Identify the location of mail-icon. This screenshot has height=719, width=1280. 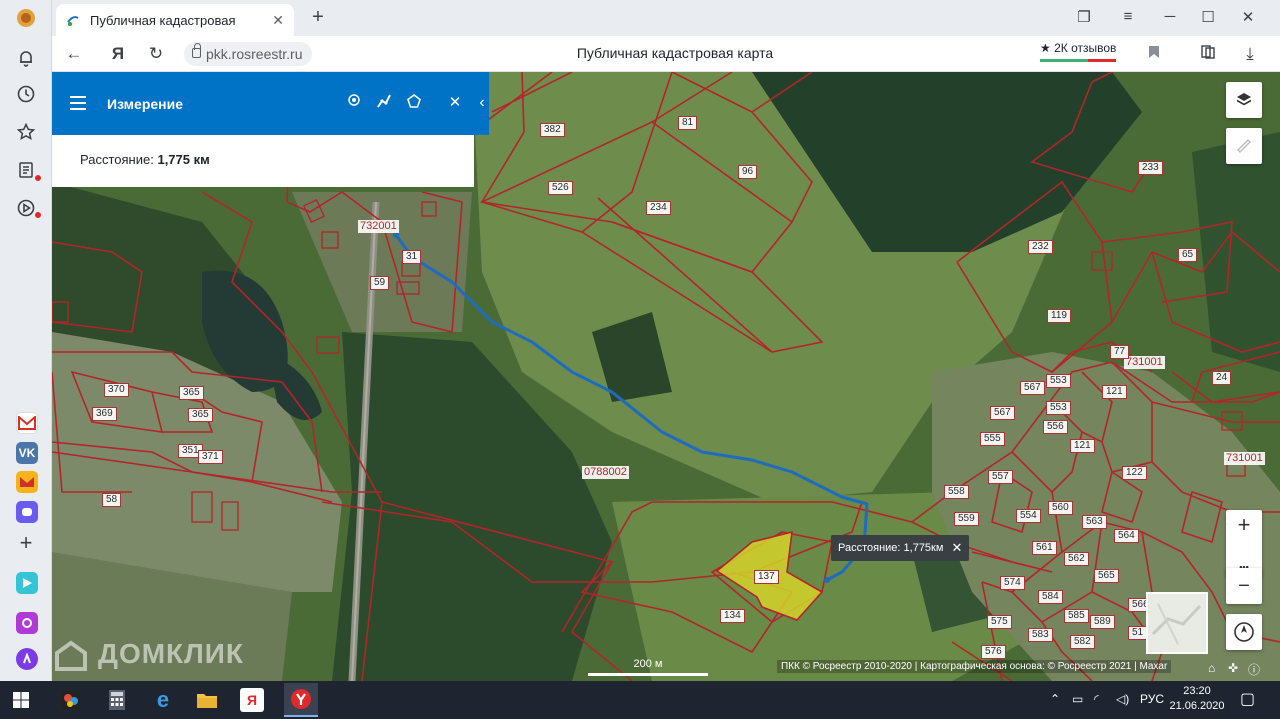
(27, 482).